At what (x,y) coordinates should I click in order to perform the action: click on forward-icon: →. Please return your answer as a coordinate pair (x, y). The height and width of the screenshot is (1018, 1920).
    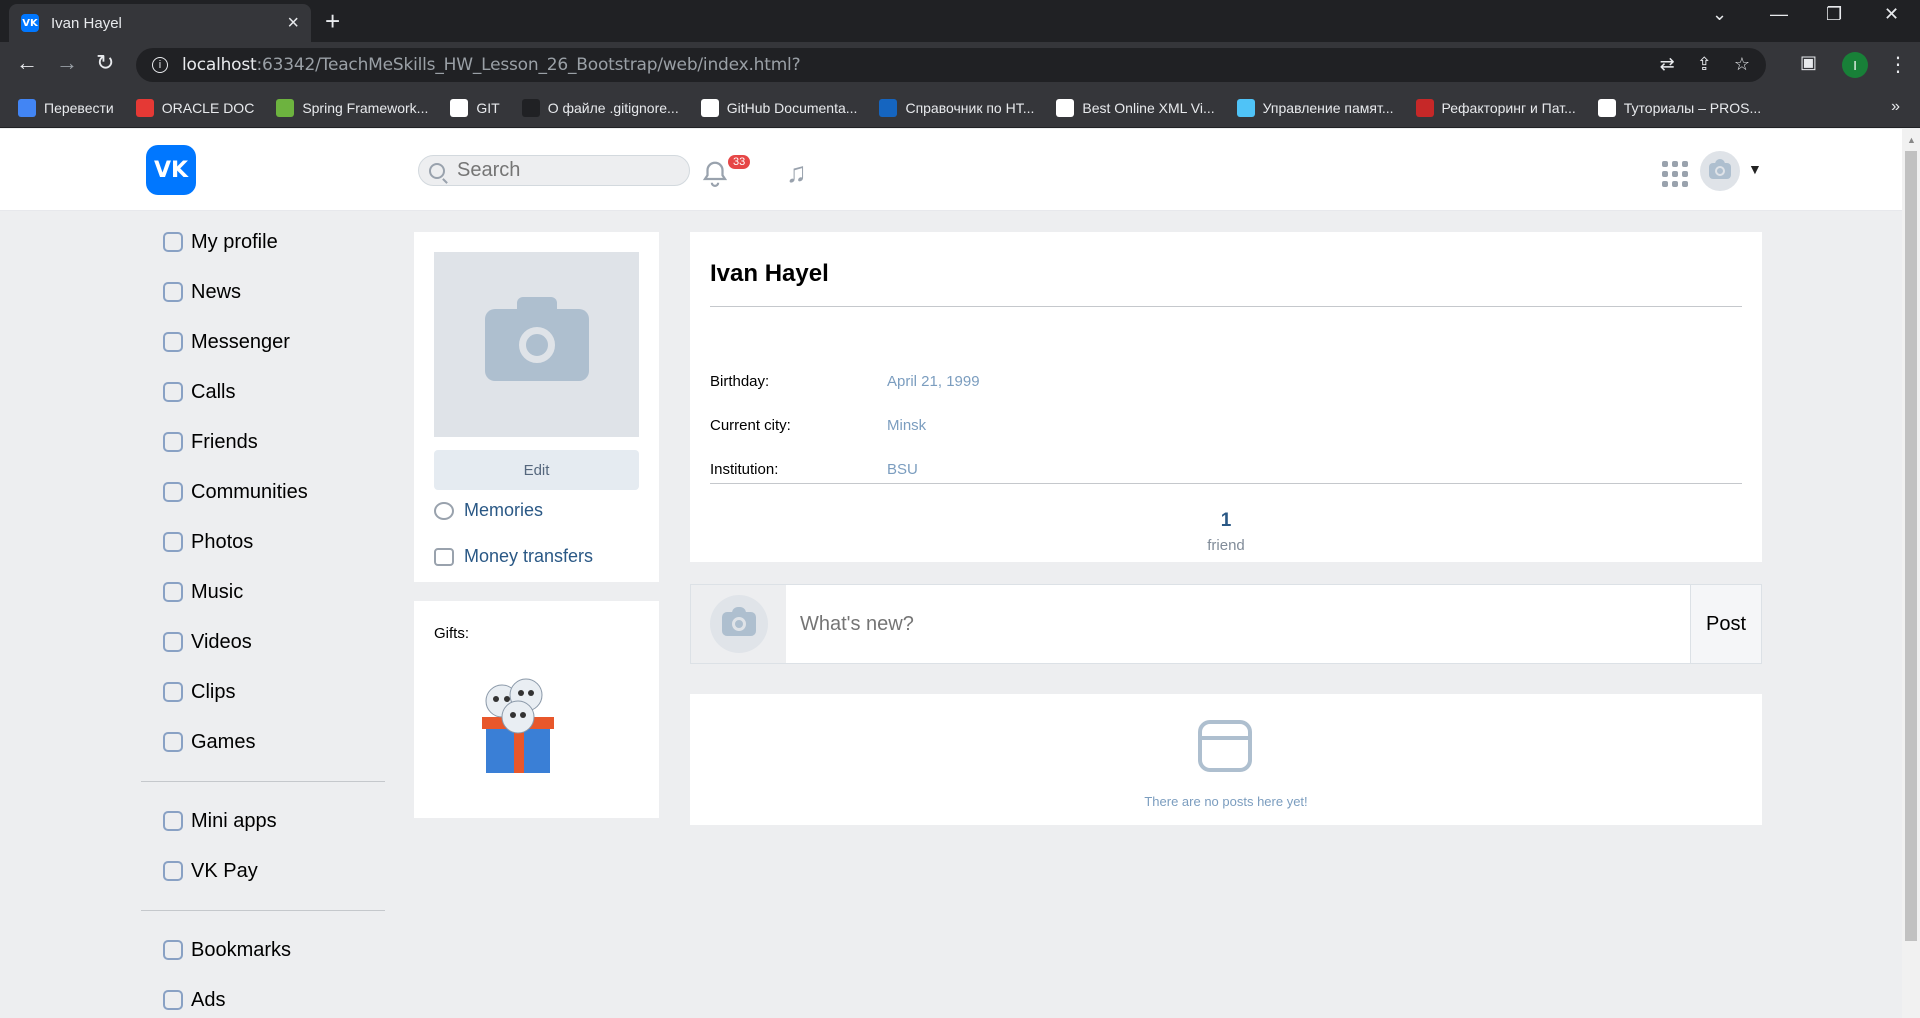
    Looking at the image, I should click on (67, 63).